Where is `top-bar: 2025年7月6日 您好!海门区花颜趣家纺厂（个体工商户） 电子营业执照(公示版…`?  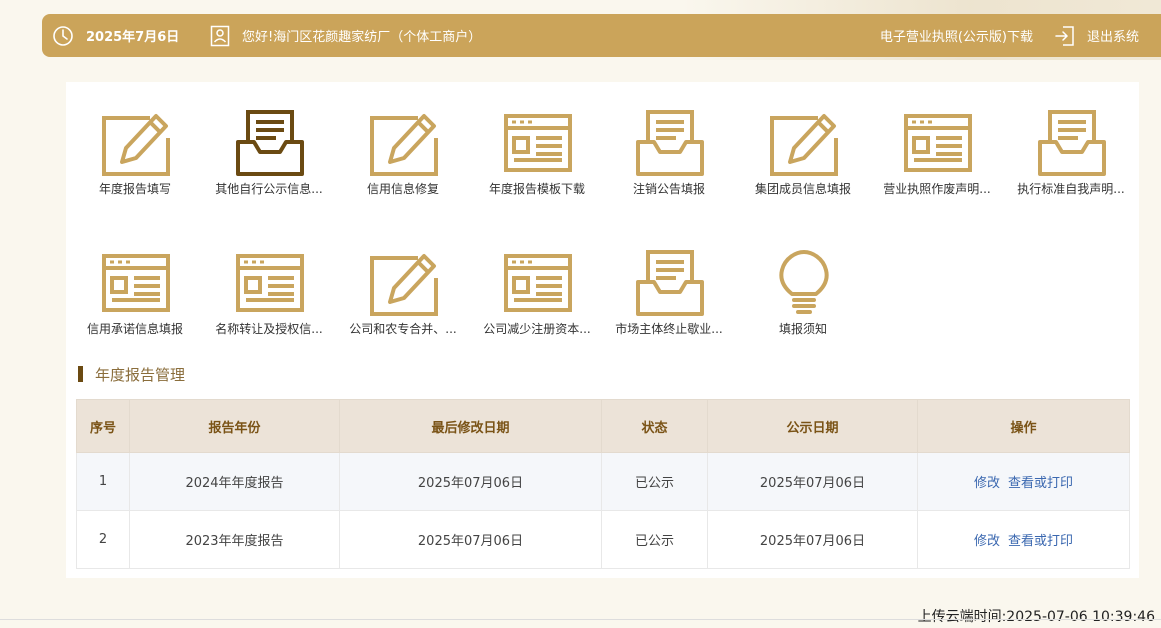 top-bar: 2025年7月6日 您好!海门区花颜趣家纺厂（个体工商户） 电子营业执照(公示版… is located at coordinates (601, 35).